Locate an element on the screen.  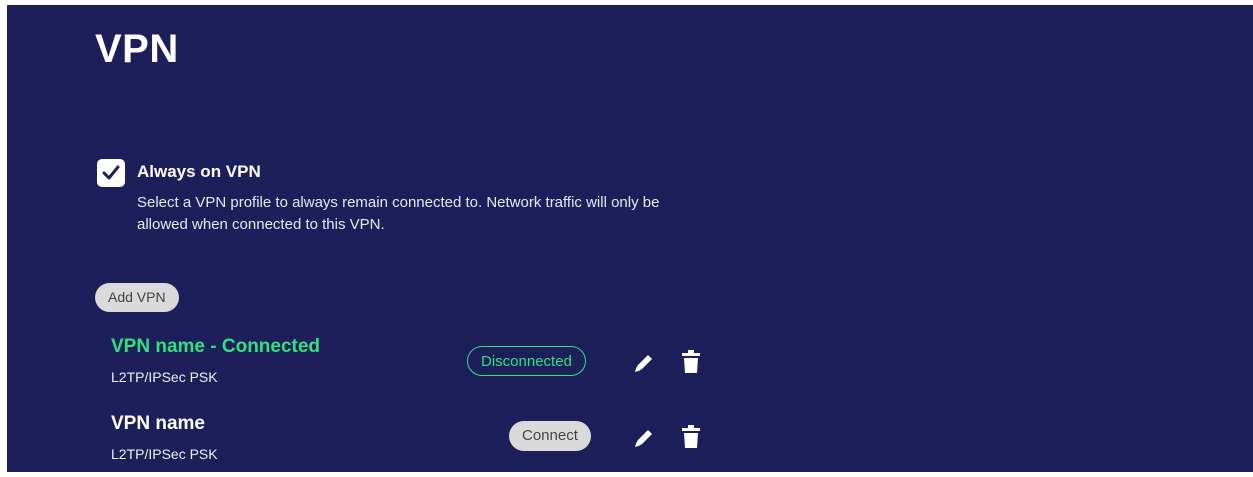
disconnect-button: Disconnected is located at coordinates (526, 361).